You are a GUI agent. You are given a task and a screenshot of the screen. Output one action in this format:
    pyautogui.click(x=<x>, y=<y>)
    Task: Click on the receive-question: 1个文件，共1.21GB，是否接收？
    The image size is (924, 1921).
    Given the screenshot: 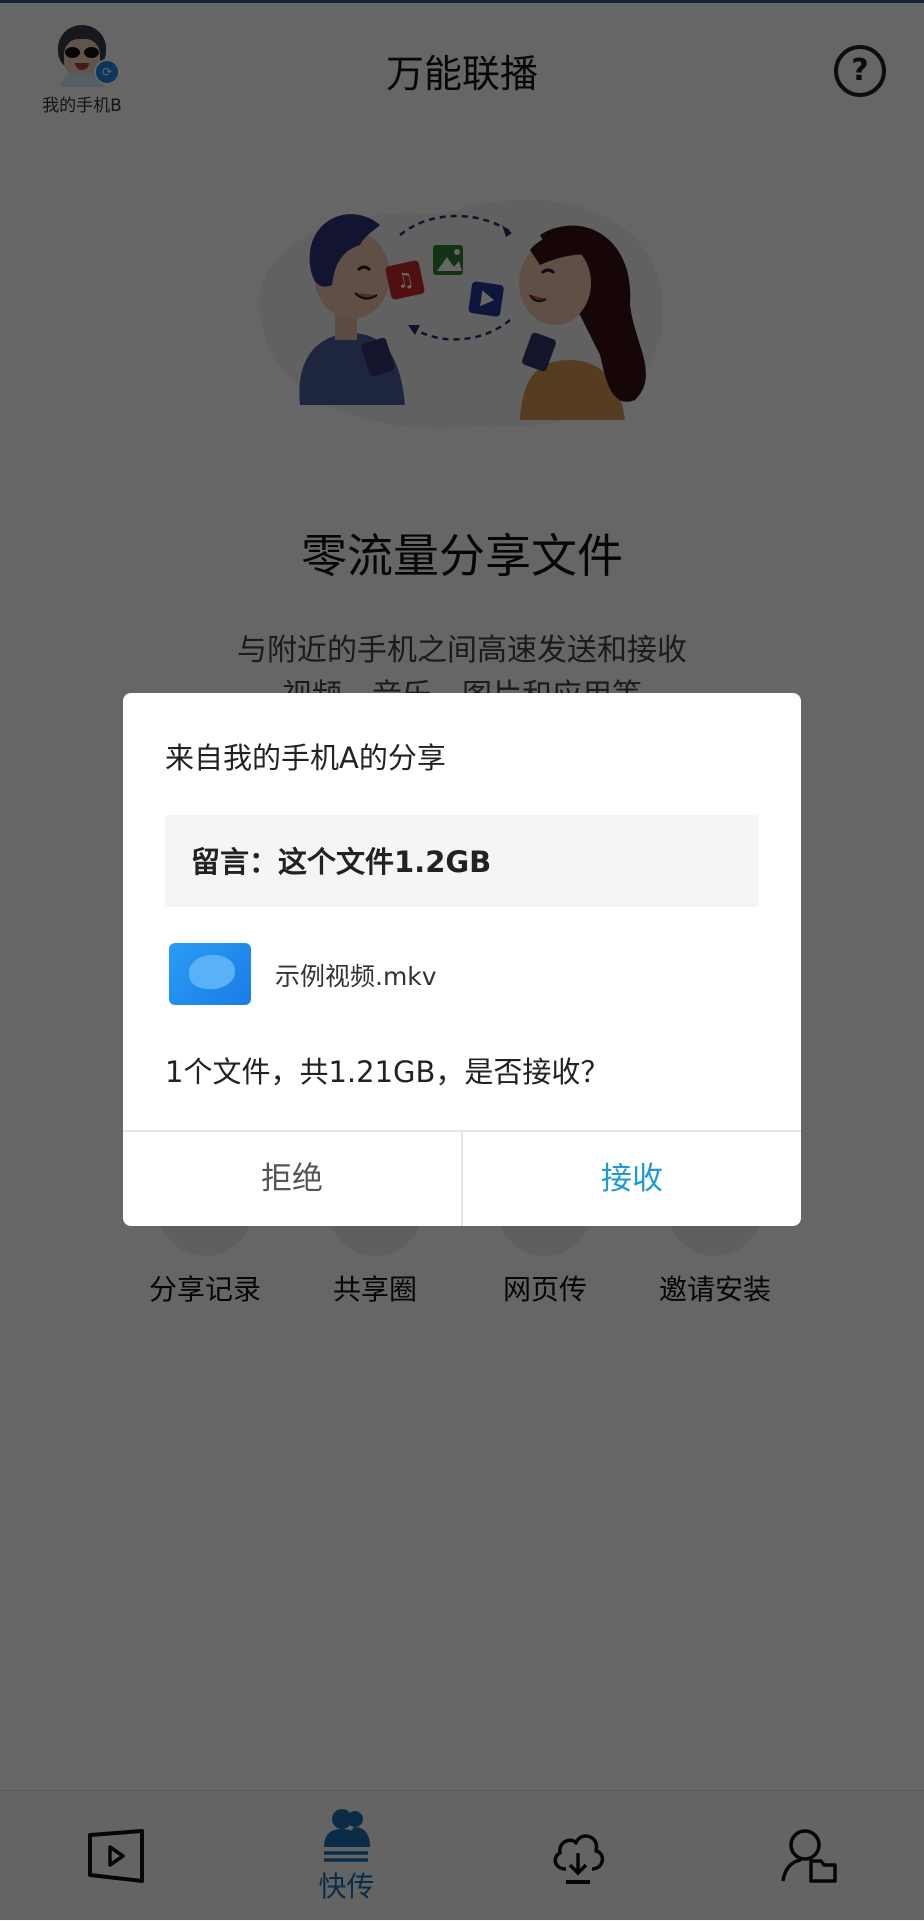 What is the action you would take?
    pyautogui.click(x=387, y=1072)
    